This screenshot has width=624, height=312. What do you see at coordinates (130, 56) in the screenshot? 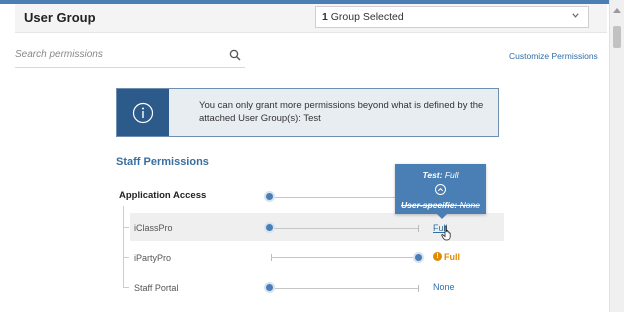
I see `search-field: Search permissions` at bounding box center [130, 56].